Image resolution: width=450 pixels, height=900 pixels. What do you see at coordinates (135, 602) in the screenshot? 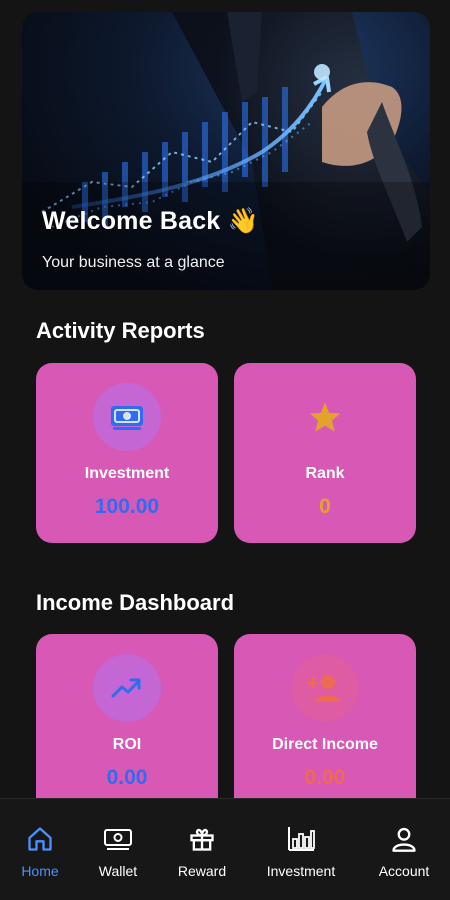
I see `income-dashboard-title: Income Dashboard` at bounding box center [135, 602].